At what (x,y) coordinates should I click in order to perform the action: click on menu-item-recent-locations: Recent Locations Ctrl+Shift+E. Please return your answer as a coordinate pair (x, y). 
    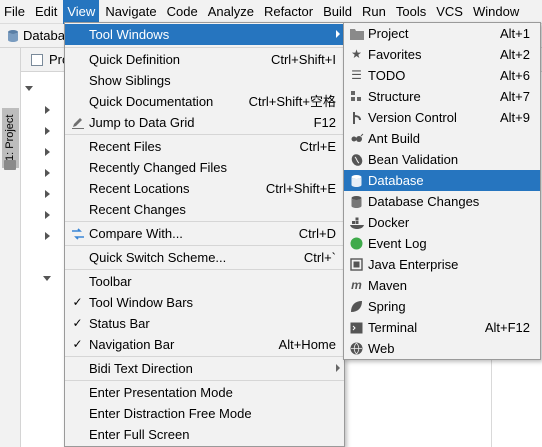
    Looking at the image, I should click on (204, 188).